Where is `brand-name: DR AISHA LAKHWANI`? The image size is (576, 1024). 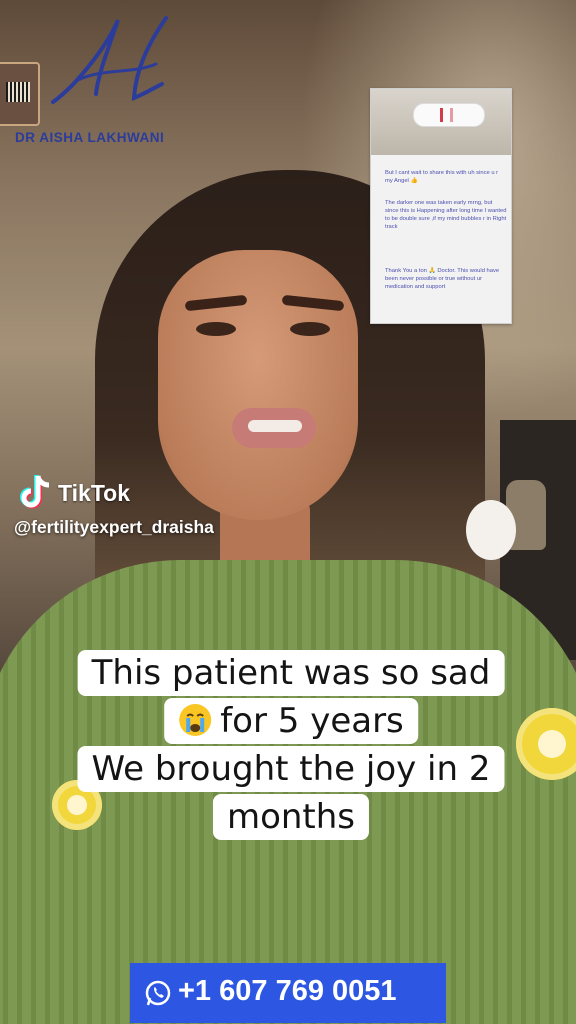 brand-name: DR AISHA LAKHWANI is located at coordinates (90, 137).